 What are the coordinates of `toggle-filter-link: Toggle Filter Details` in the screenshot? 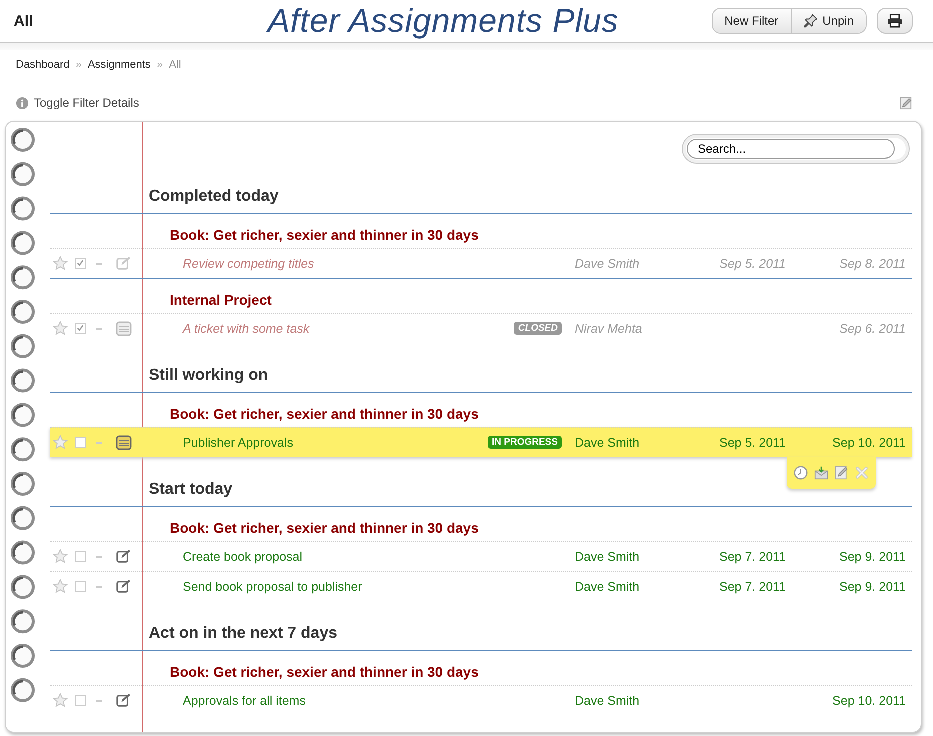 It's located at (78, 103).